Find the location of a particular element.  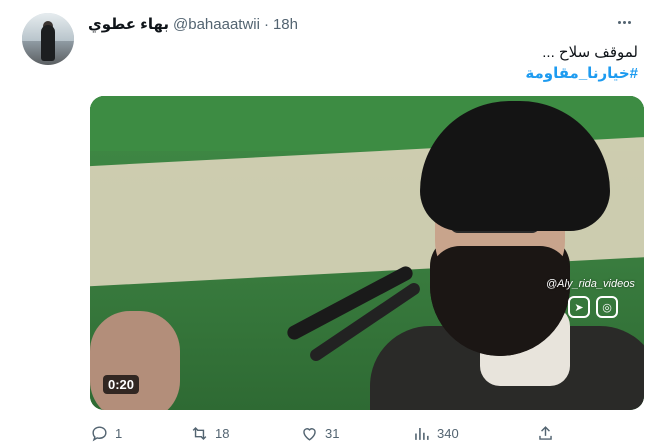

heart-icon is located at coordinates (309, 434).